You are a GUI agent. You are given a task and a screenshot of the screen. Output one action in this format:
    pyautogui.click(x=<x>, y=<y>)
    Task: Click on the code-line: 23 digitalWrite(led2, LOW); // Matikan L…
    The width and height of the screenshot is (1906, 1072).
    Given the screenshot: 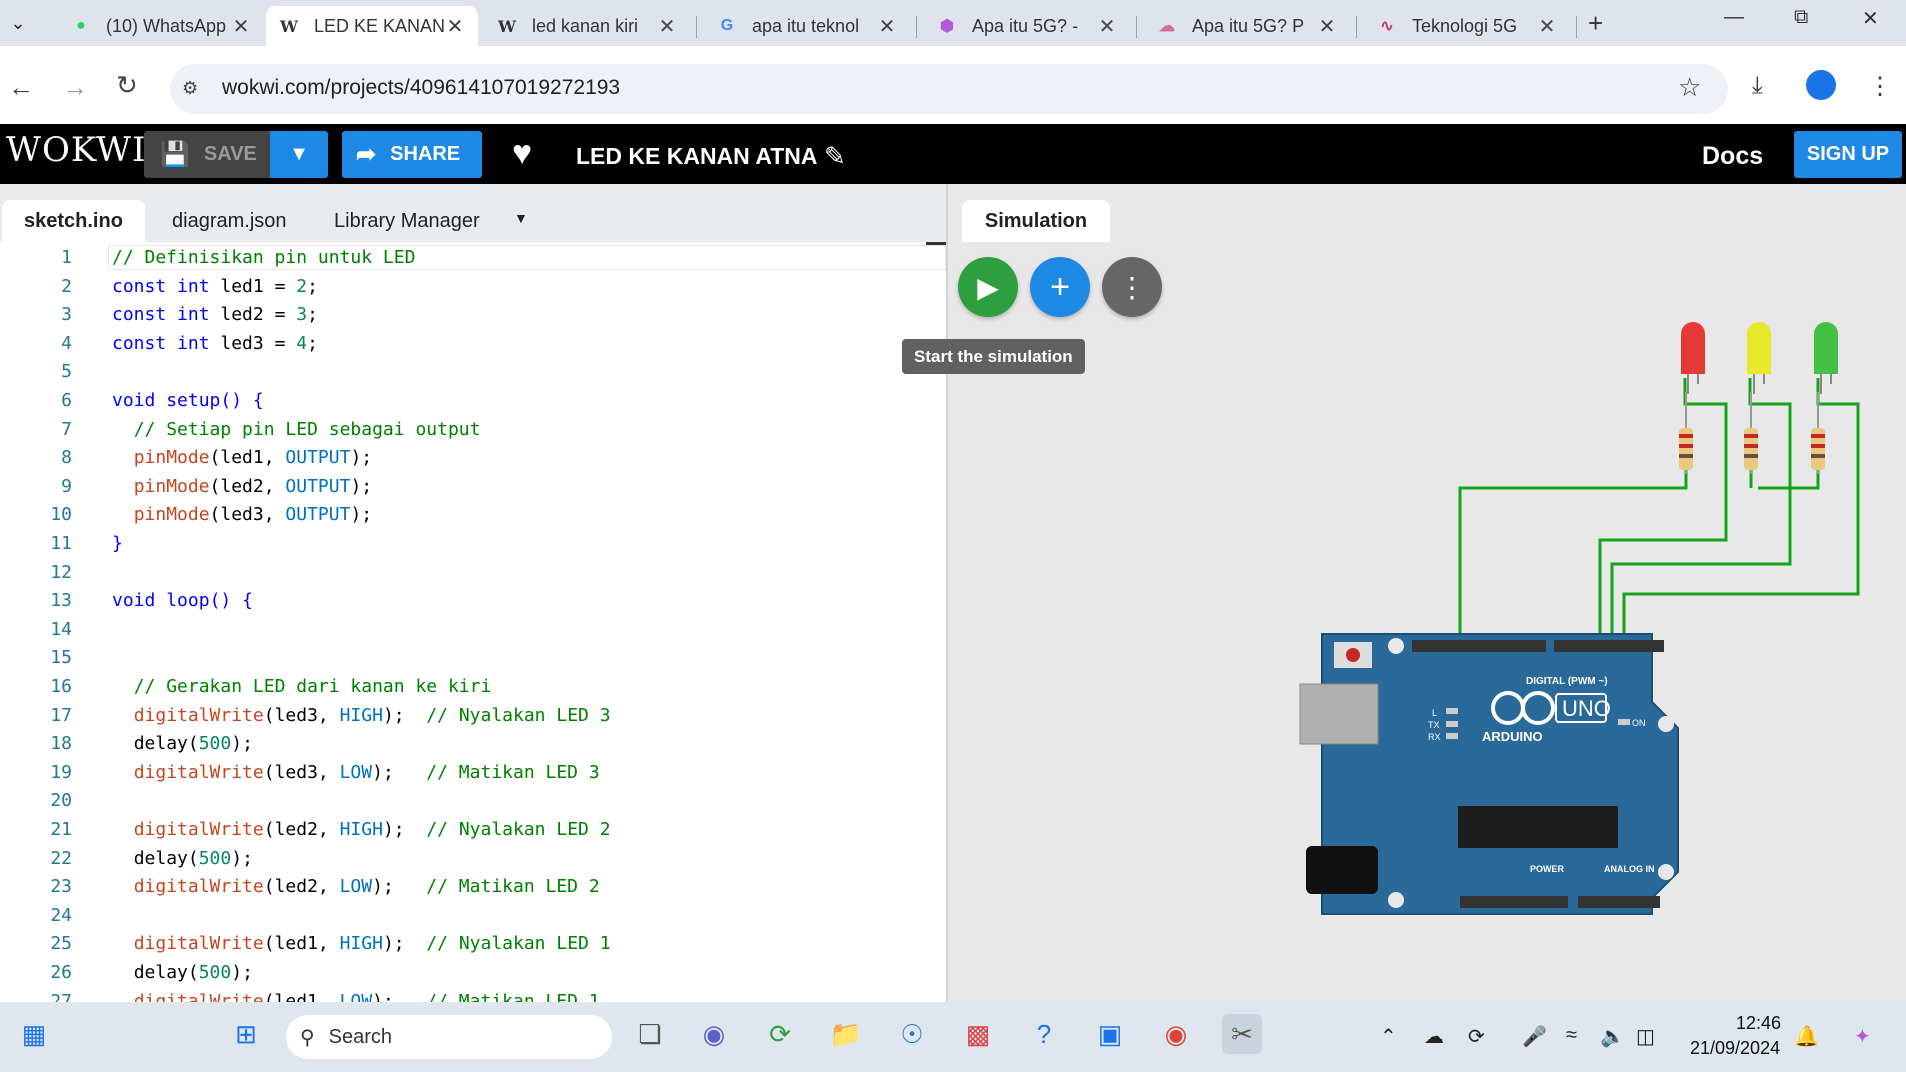 What is the action you would take?
    pyautogui.click(x=473, y=887)
    